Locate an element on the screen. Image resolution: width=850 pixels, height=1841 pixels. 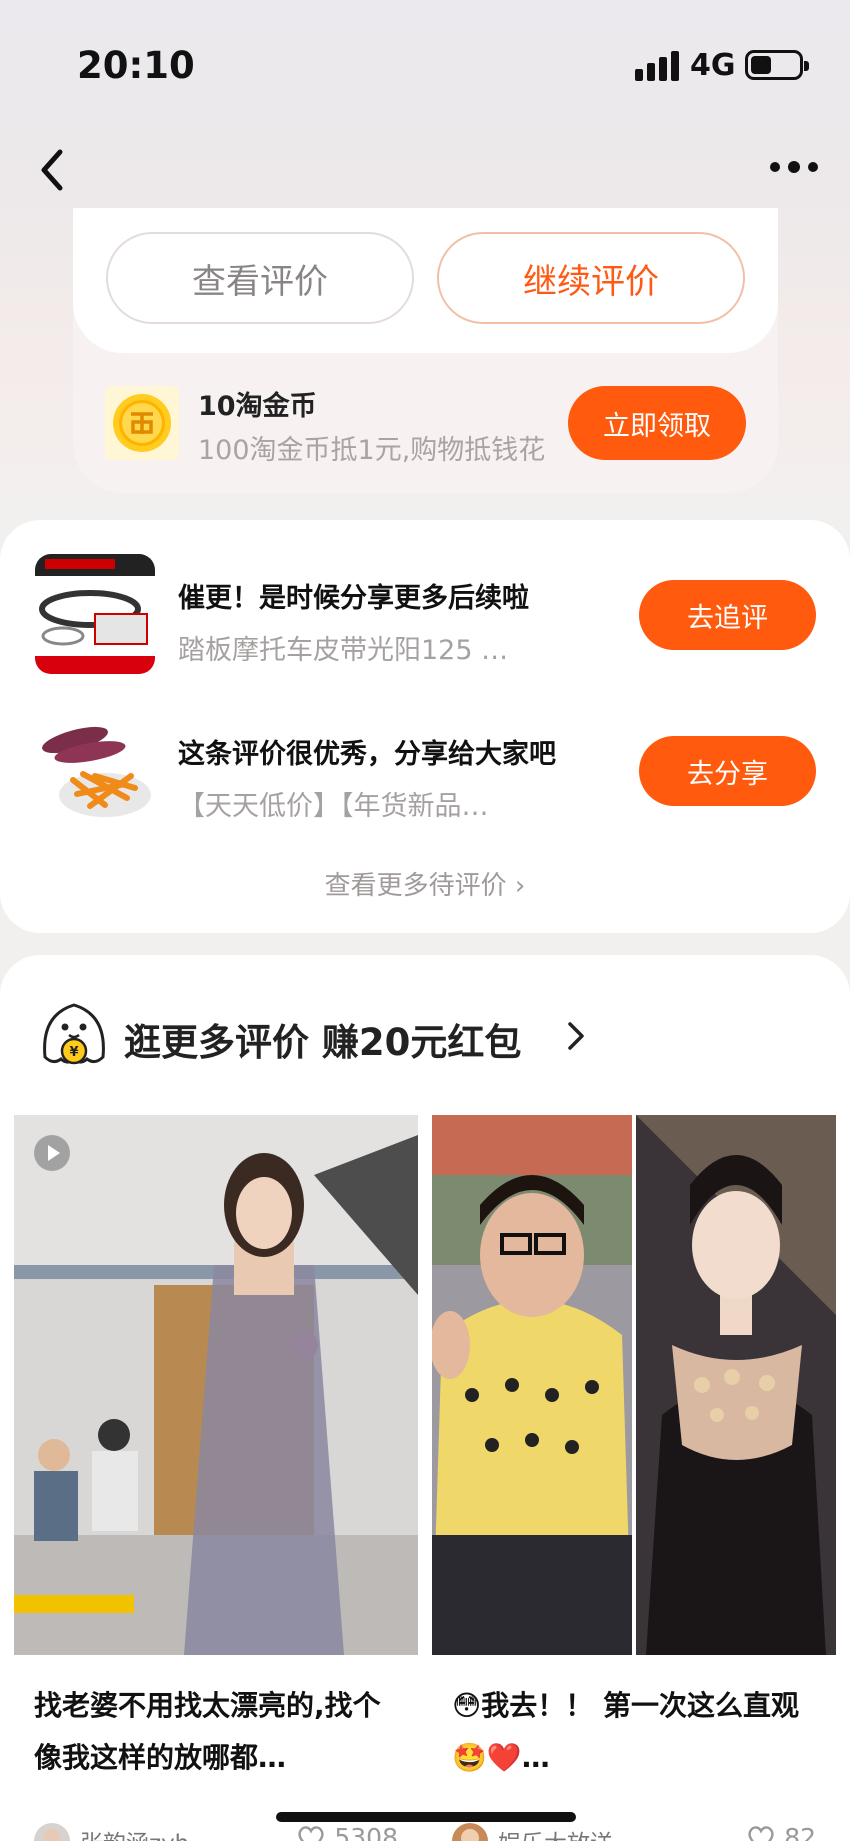
like-count-value: 5308 is located at coordinates (366, 1832).